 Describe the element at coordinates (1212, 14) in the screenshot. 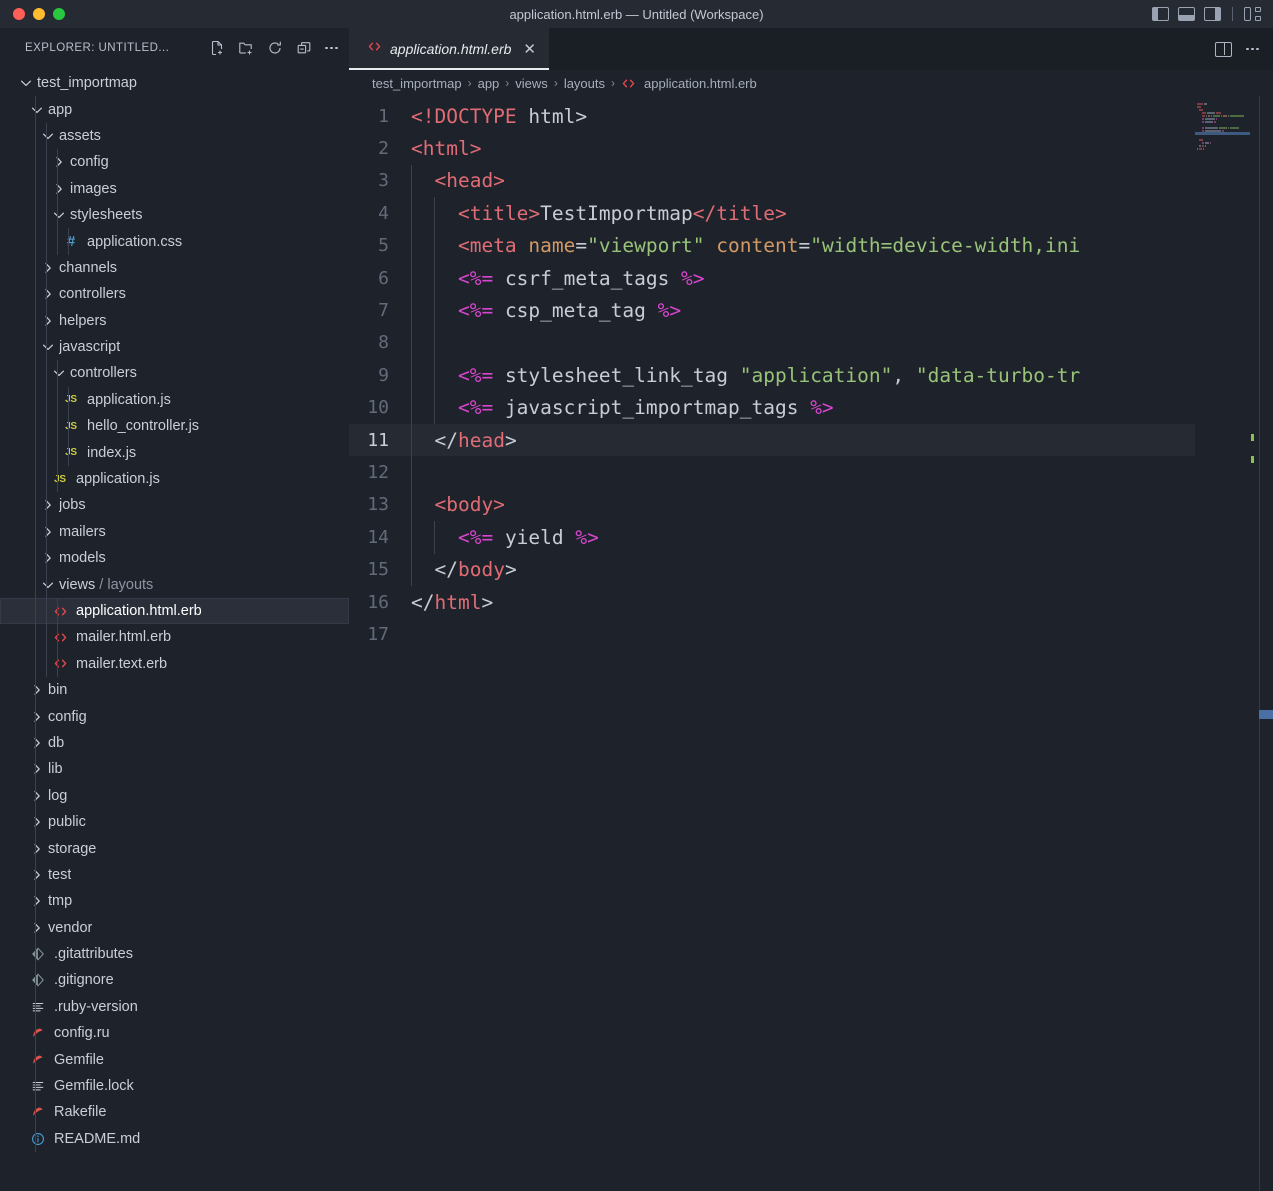

I see `toggle-secondary-sidebar-icon` at that location.